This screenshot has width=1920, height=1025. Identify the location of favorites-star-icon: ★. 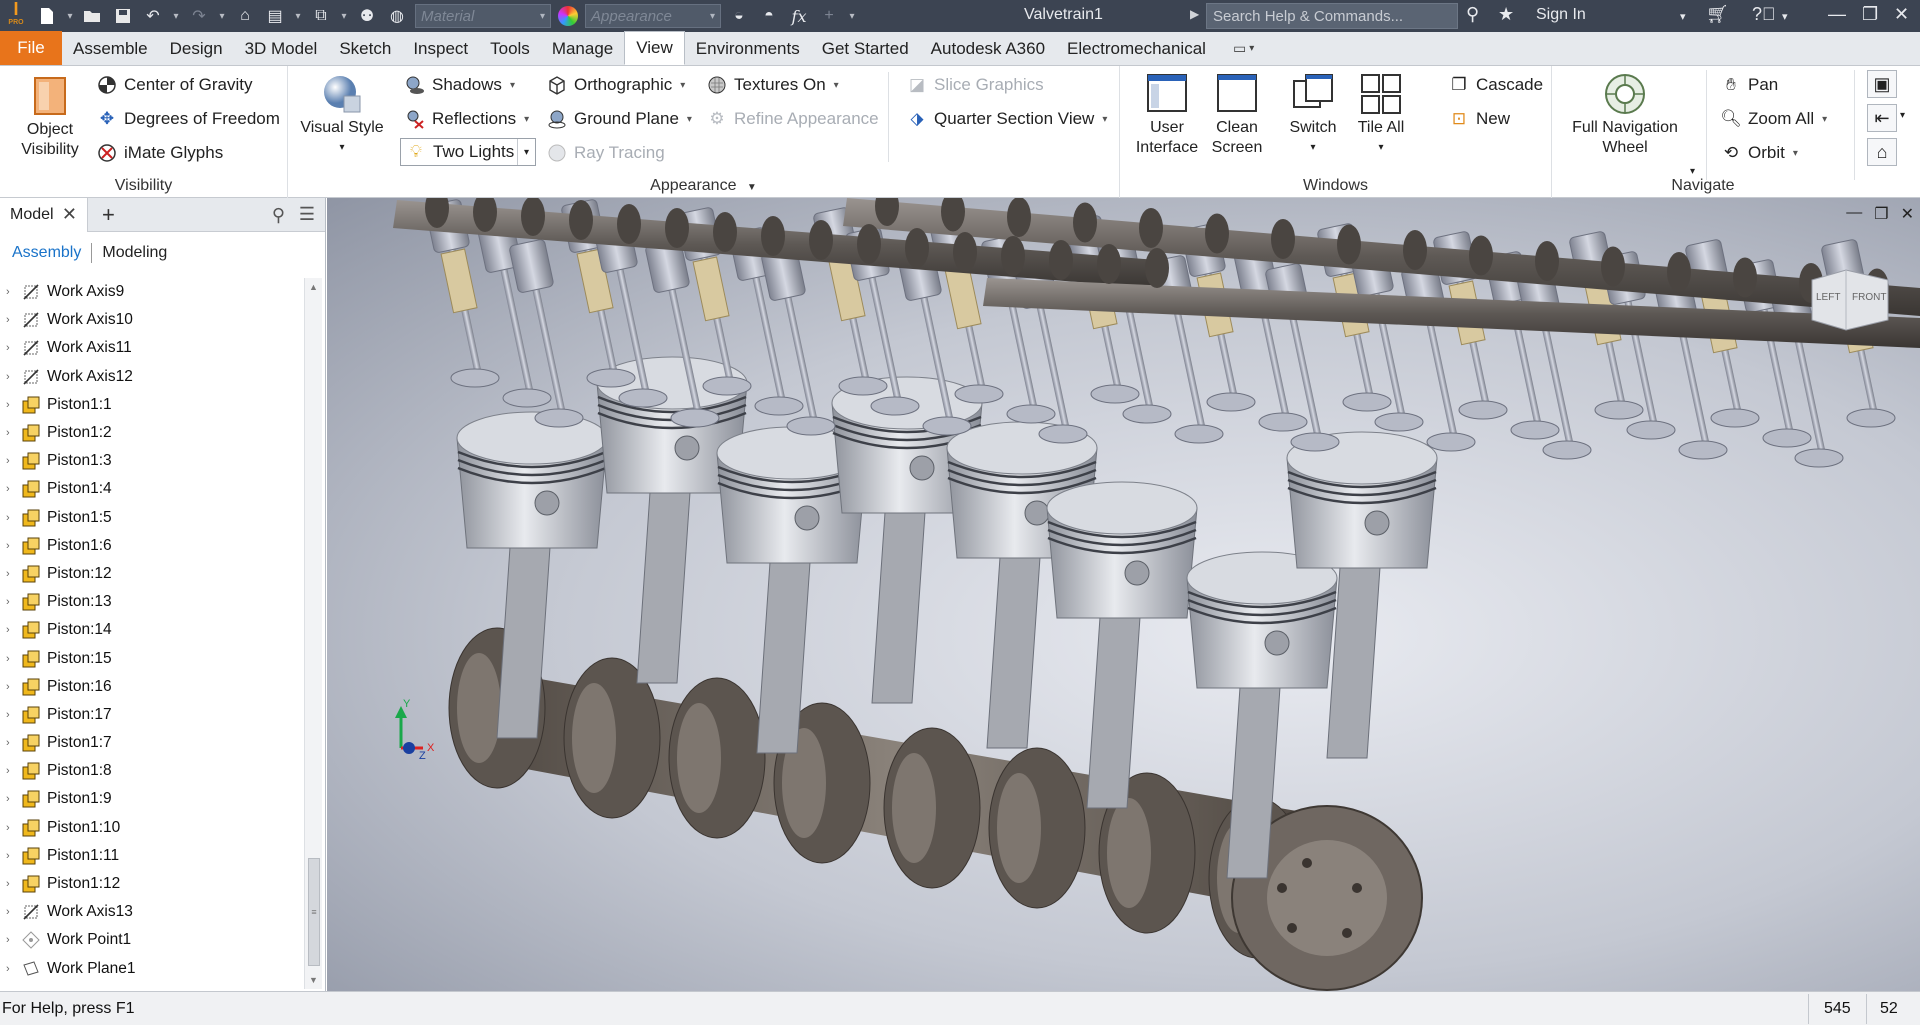
(1506, 14).